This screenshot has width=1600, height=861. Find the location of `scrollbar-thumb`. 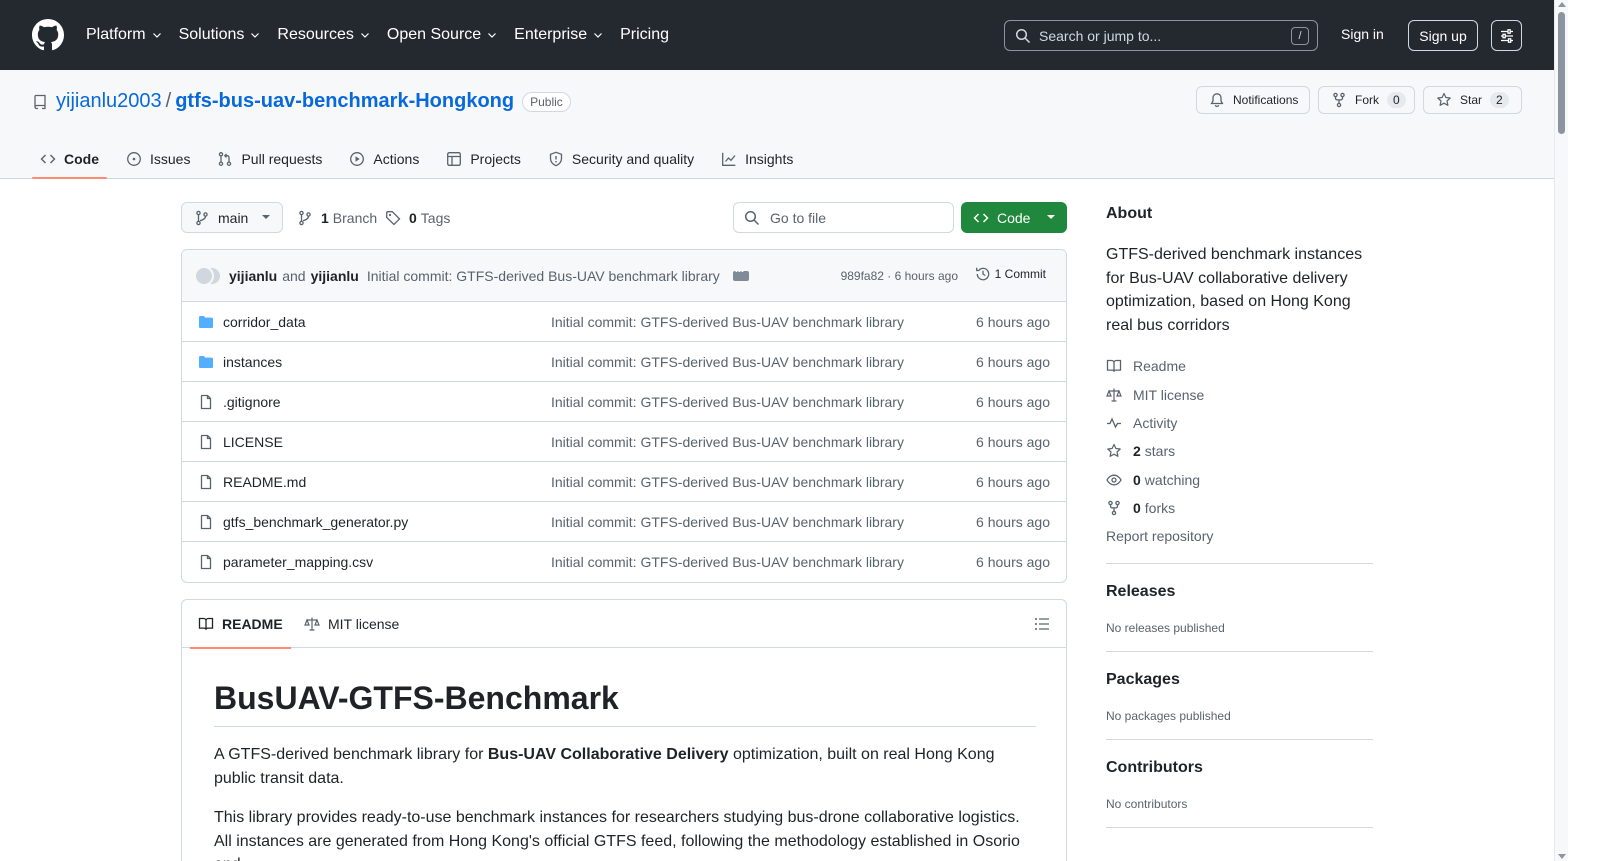

scrollbar-thumb is located at coordinates (1561, 73).